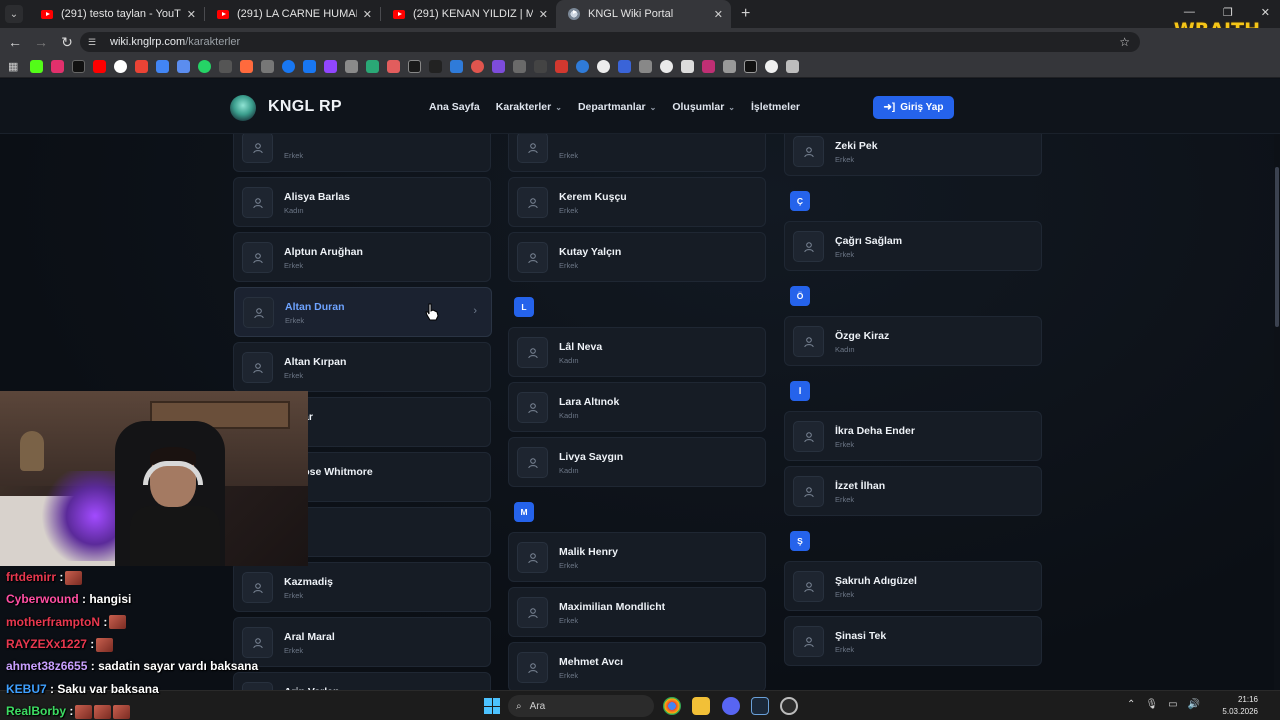  What do you see at coordinates (492, 706) in the screenshot?
I see `start-menu-icon` at bounding box center [492, 706].